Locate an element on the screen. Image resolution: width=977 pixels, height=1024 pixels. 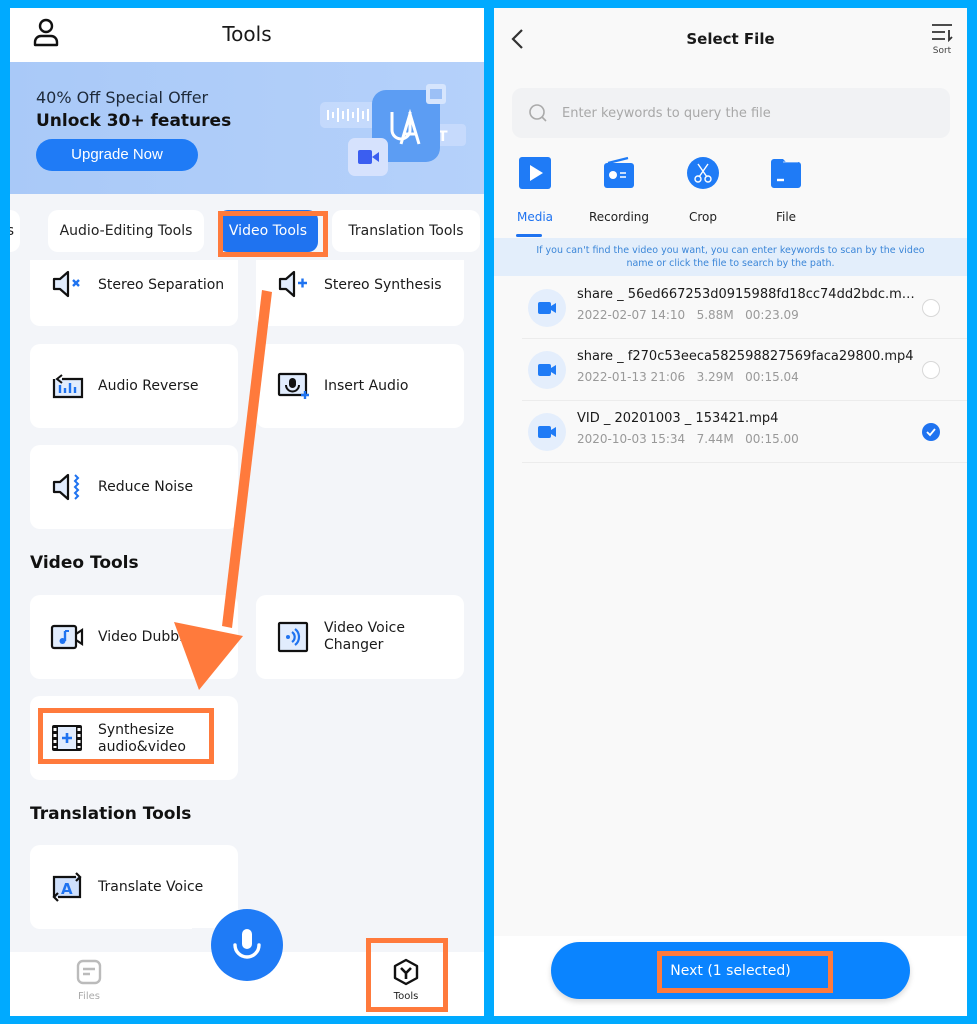
section-title-video-tools: Video Tools is located at coordinates (84, 563).